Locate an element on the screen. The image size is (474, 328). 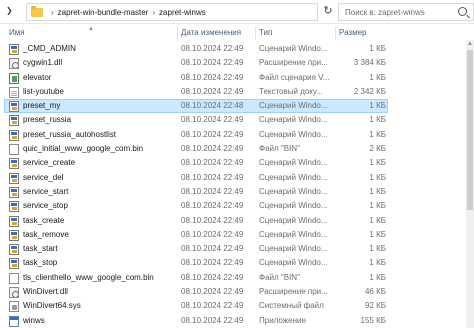
file-name: quic_initial_www_google_com.bin is located at coordinates (83, 149).